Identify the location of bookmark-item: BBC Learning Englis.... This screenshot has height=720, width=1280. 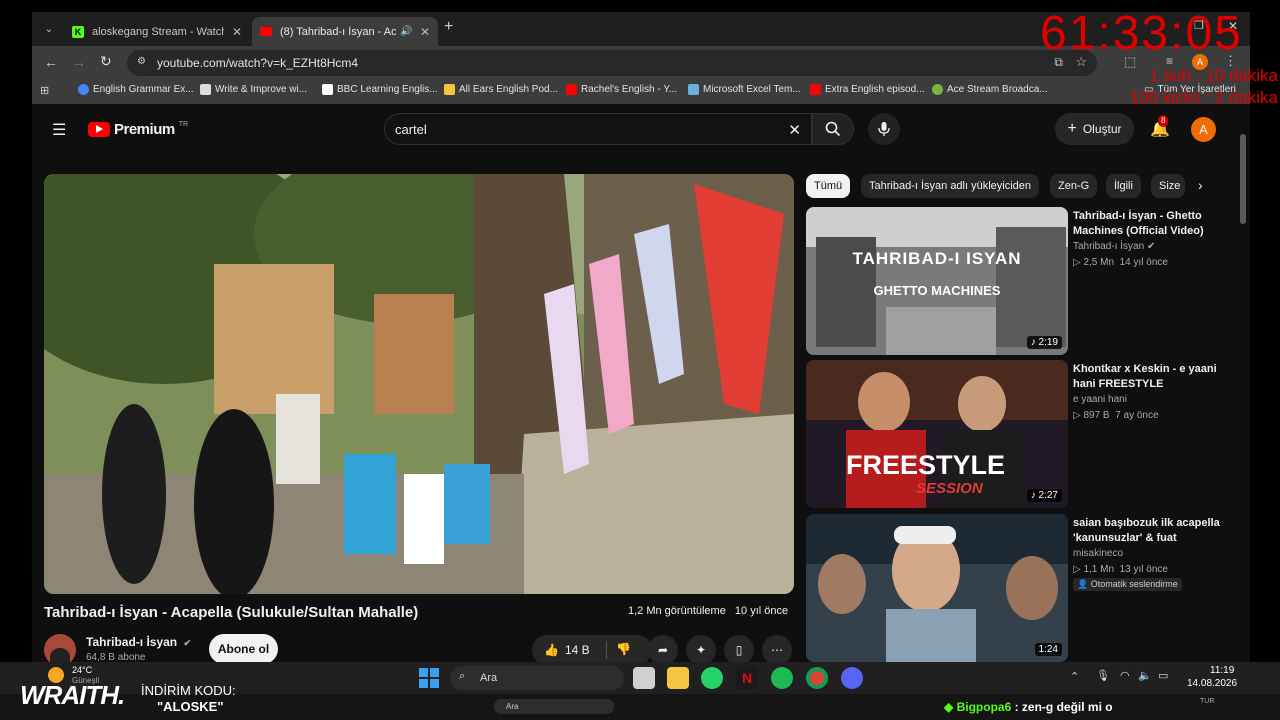
(380, 89).